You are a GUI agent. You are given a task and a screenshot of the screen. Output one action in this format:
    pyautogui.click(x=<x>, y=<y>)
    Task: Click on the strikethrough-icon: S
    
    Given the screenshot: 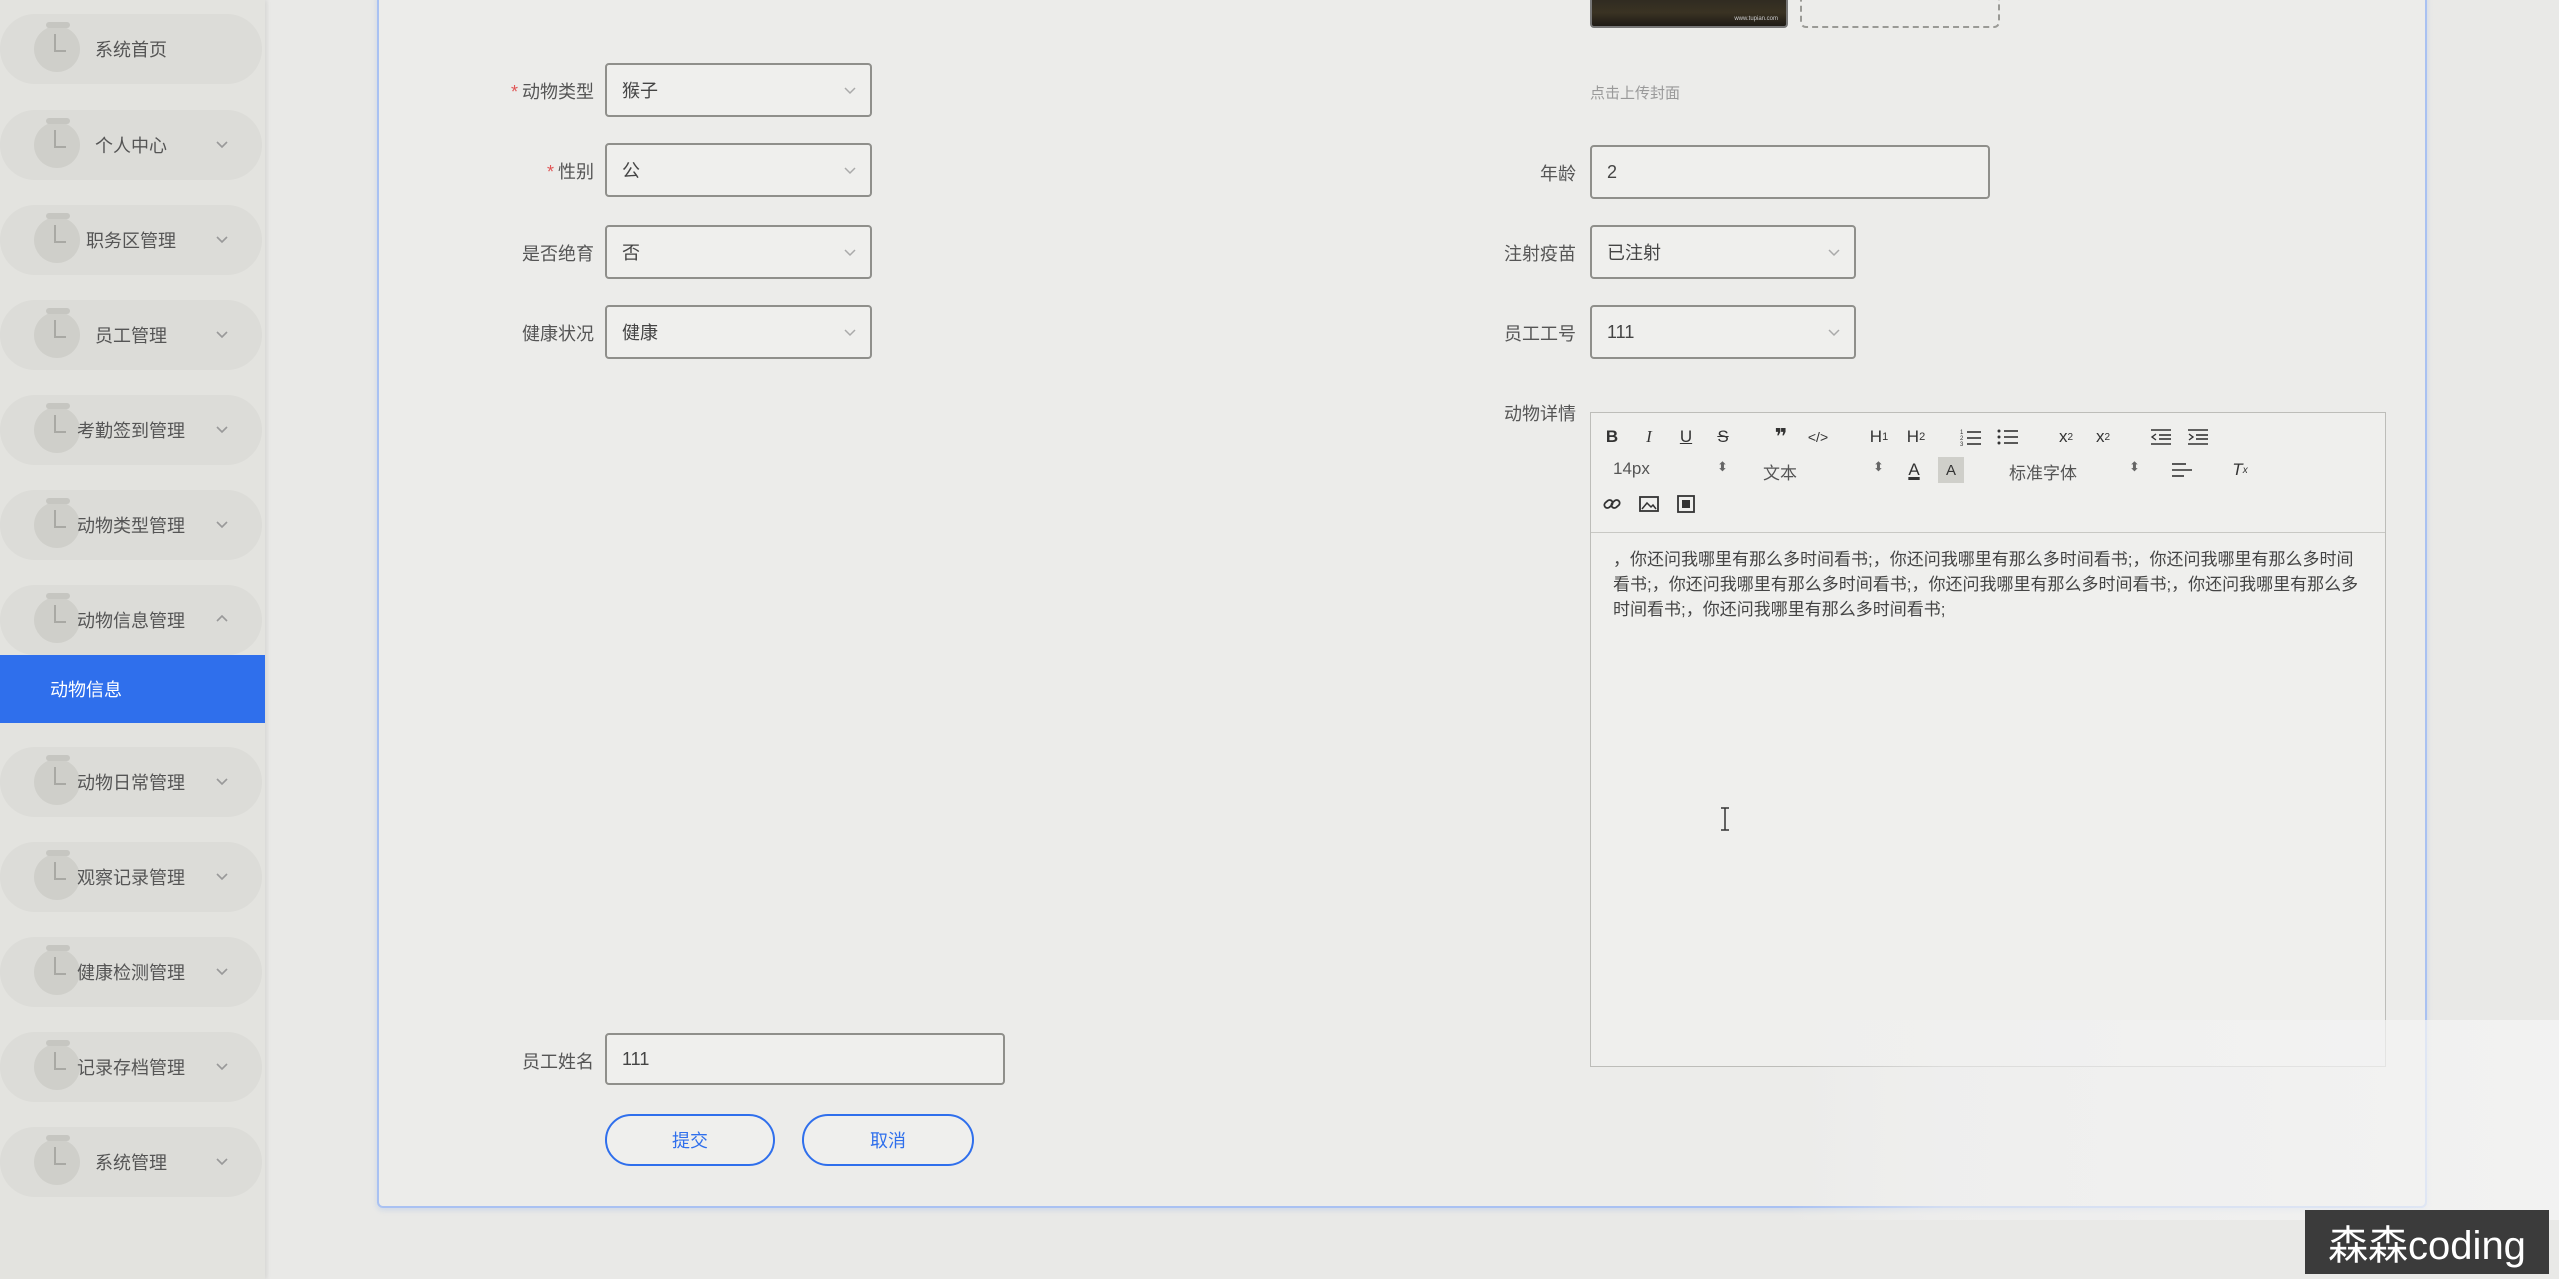 What is the action you would take?
    pyautogui.click(x=1723, y=437)
    